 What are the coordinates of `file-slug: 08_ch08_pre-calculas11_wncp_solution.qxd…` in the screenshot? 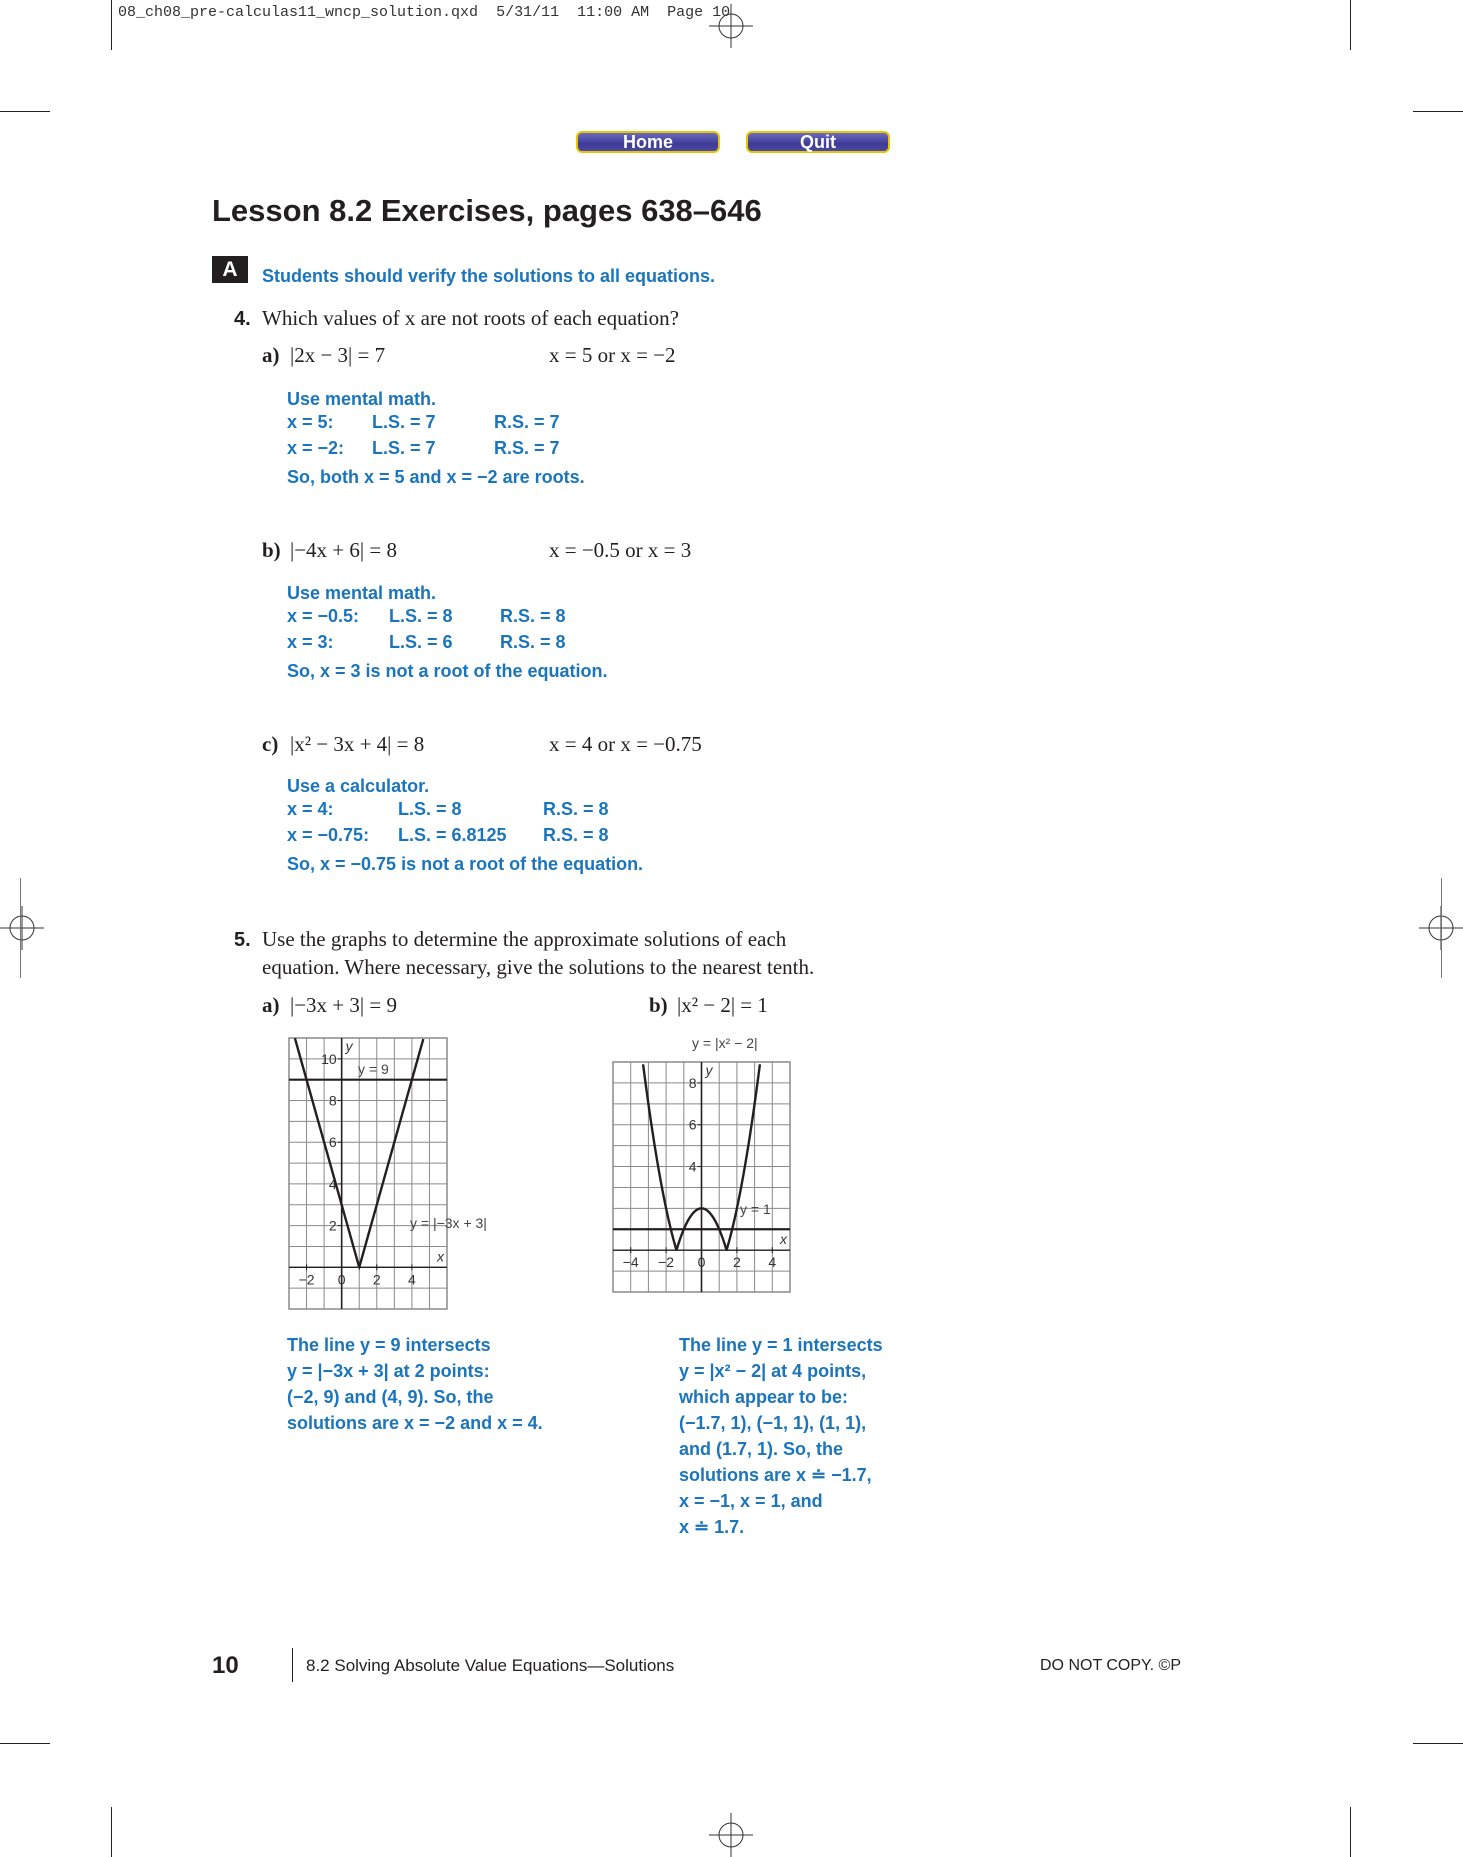 It's located at (424, 12).